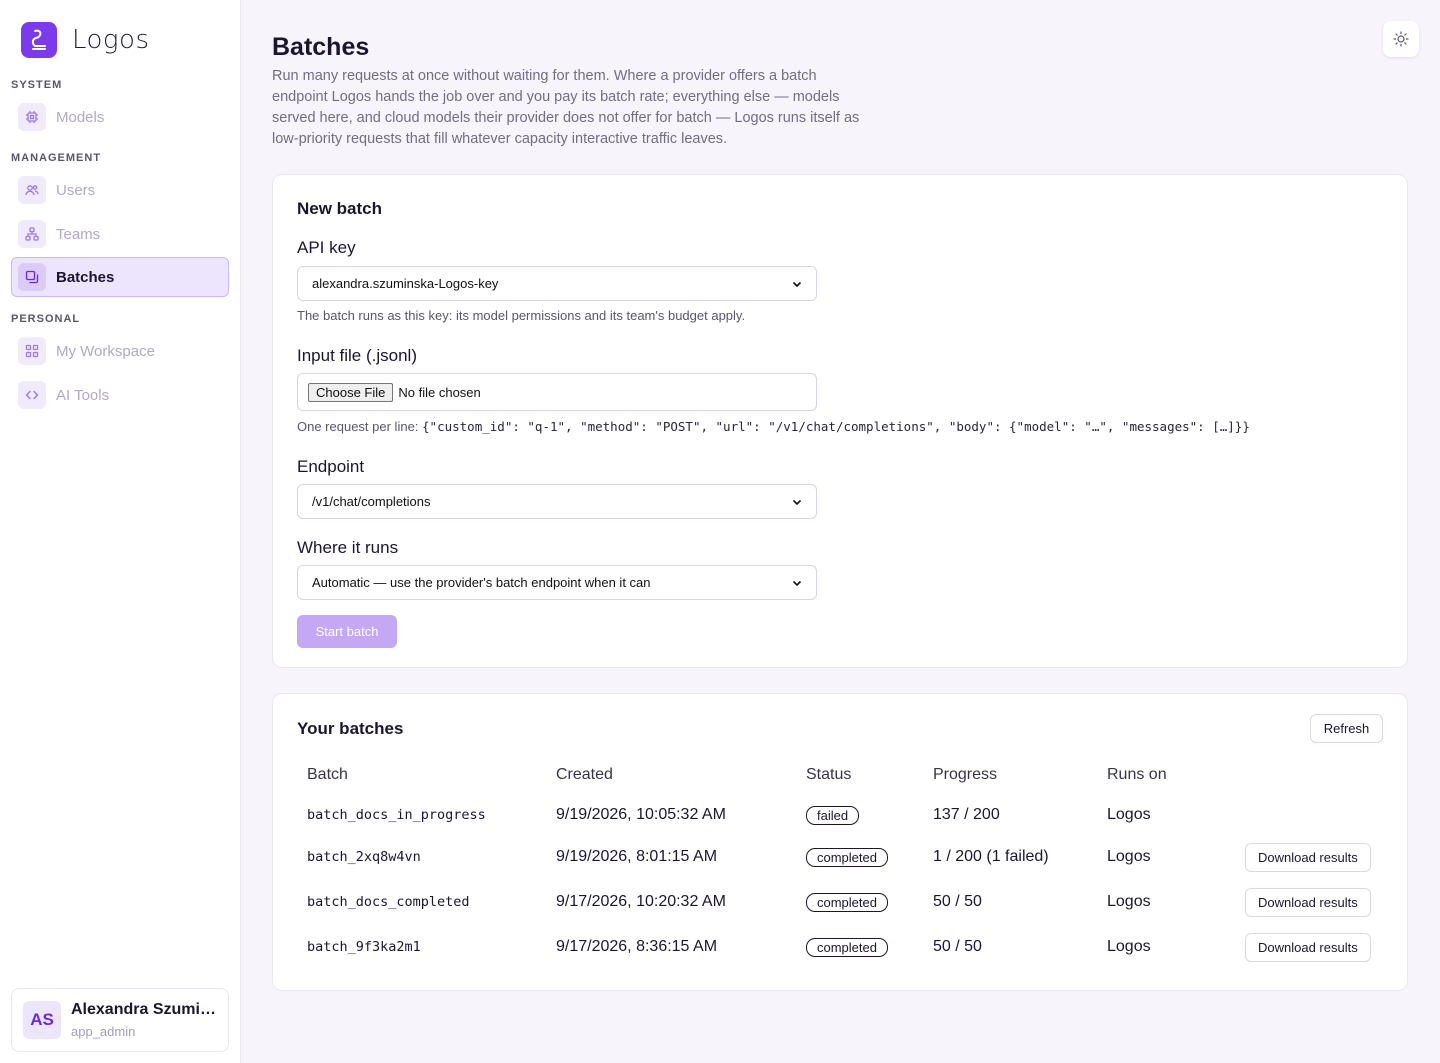 The width and height of the screenshot is (1440, 1063). I want to click on user-info: Alexandra Szuminska app_admin, so click(146, 1020).